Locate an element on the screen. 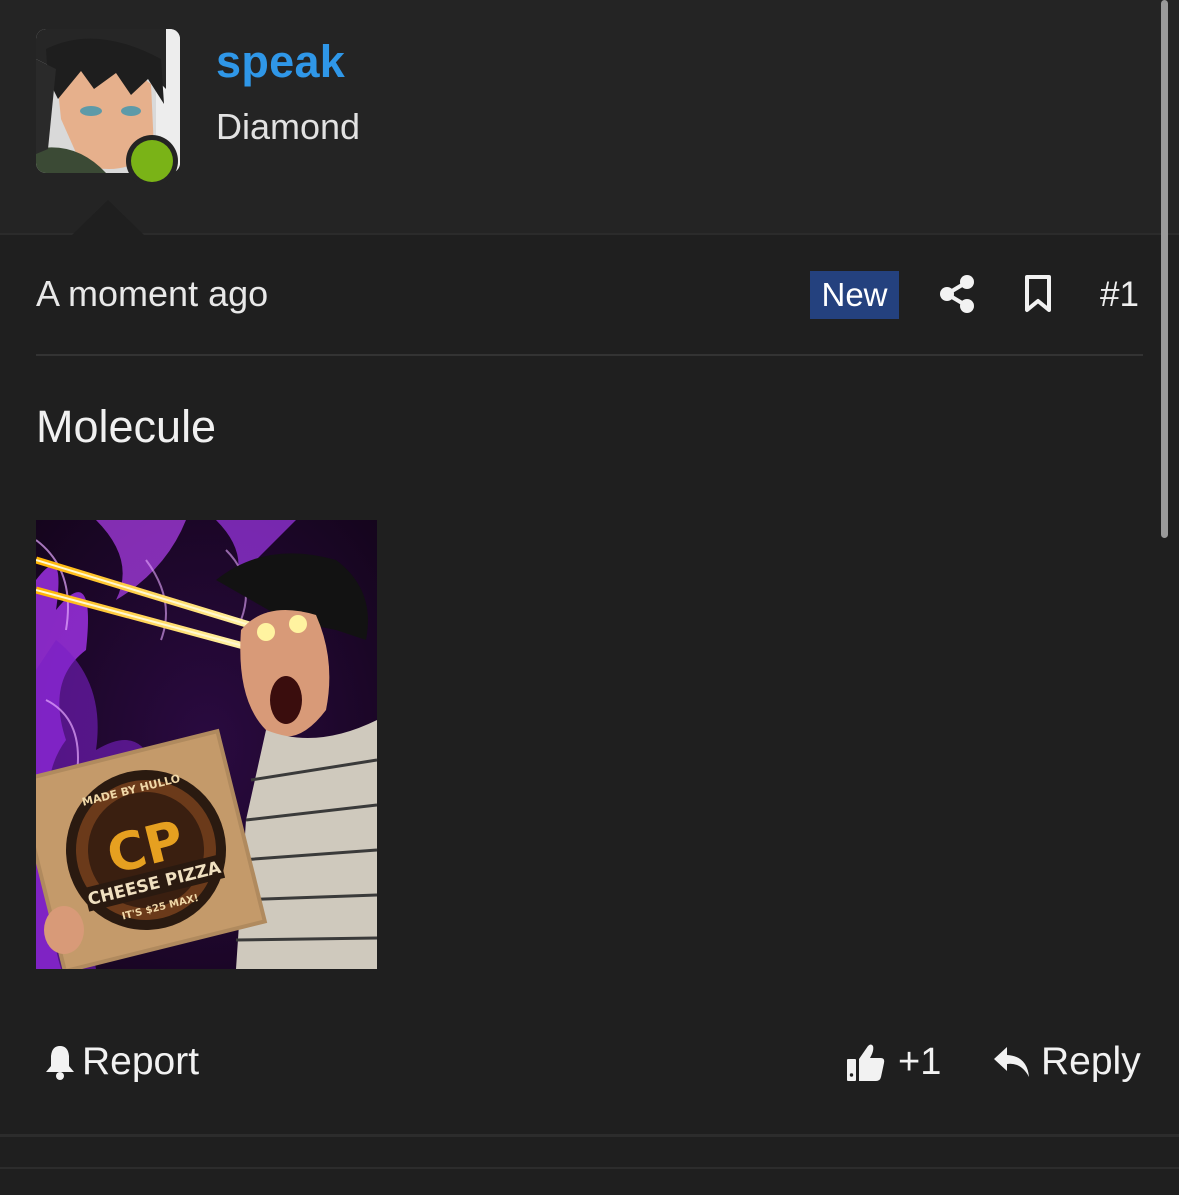  reply-button: Reply is located at coordinates (1067, 1062).